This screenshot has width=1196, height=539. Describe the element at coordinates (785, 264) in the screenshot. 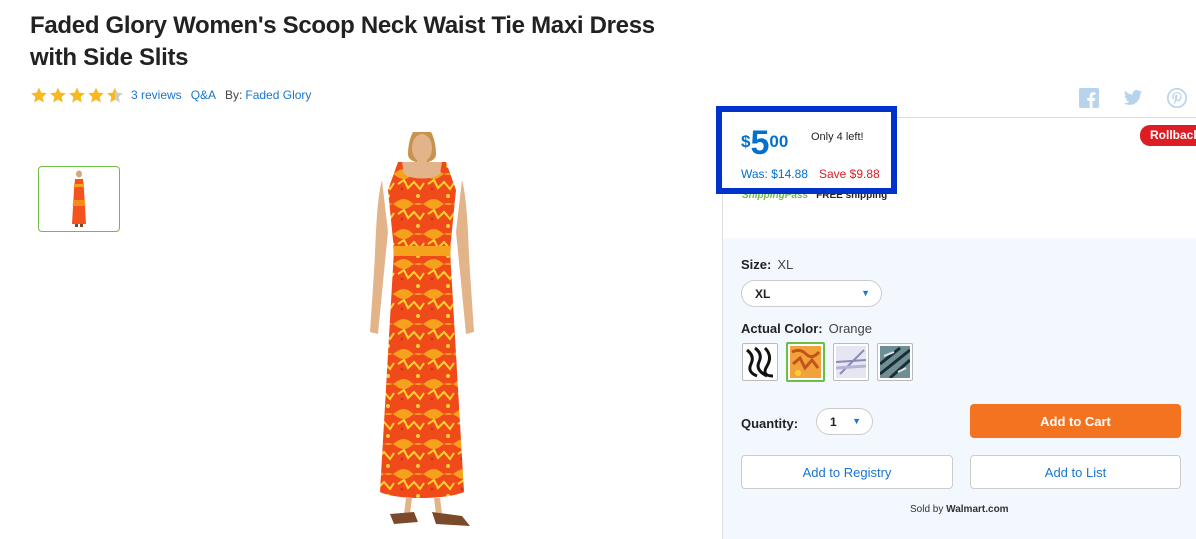

I see `size-value: XL` at that location.